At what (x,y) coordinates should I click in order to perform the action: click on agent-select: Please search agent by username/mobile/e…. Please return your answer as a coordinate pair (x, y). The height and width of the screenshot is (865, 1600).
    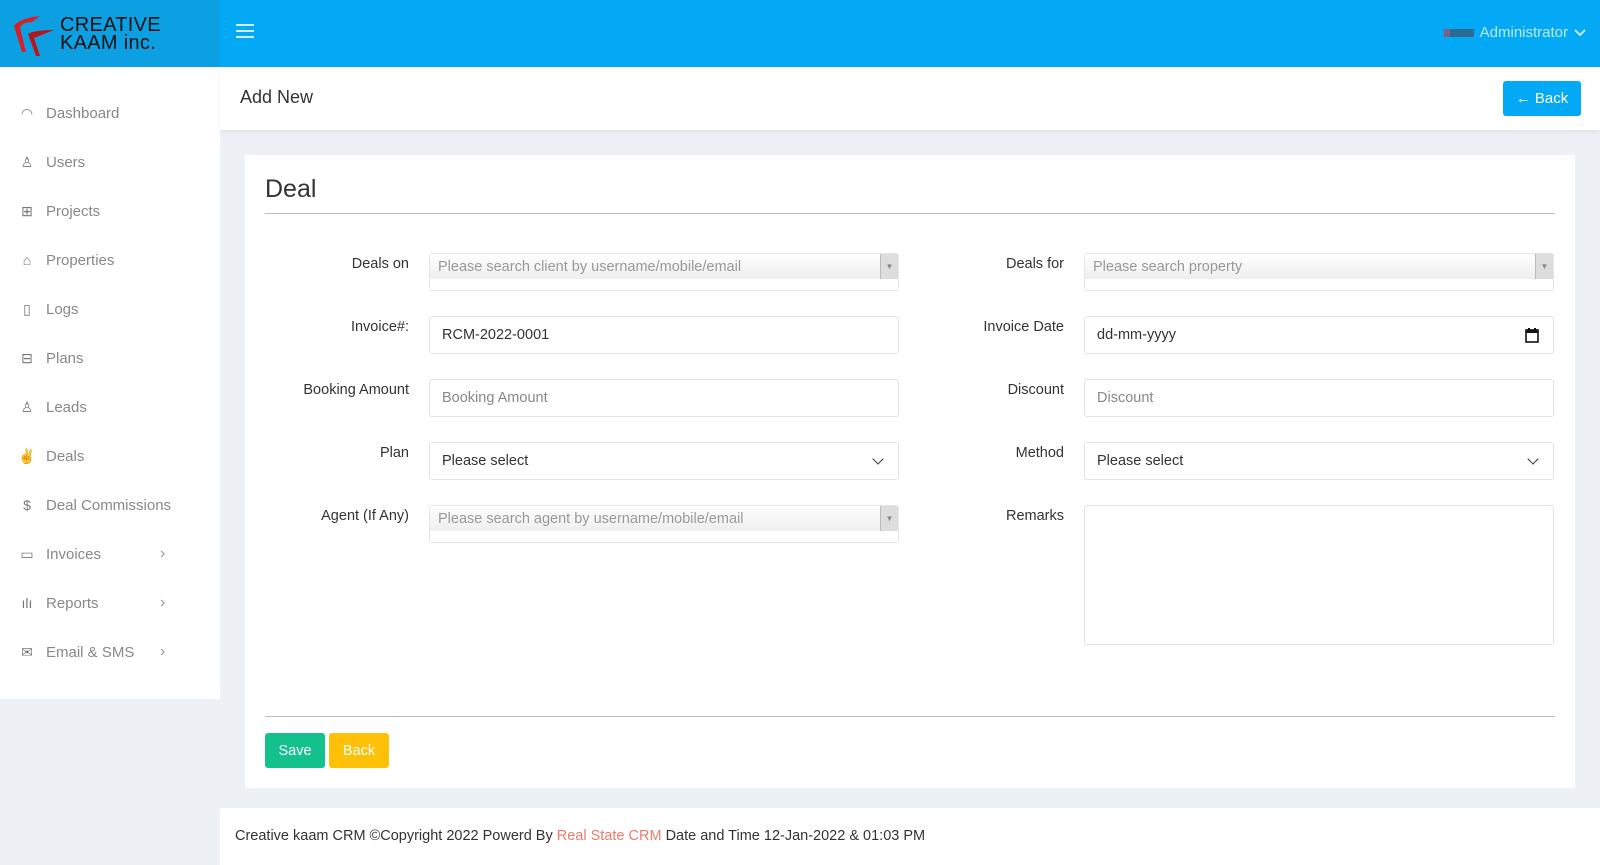
    Looking at the image, I should click on (664, 524).